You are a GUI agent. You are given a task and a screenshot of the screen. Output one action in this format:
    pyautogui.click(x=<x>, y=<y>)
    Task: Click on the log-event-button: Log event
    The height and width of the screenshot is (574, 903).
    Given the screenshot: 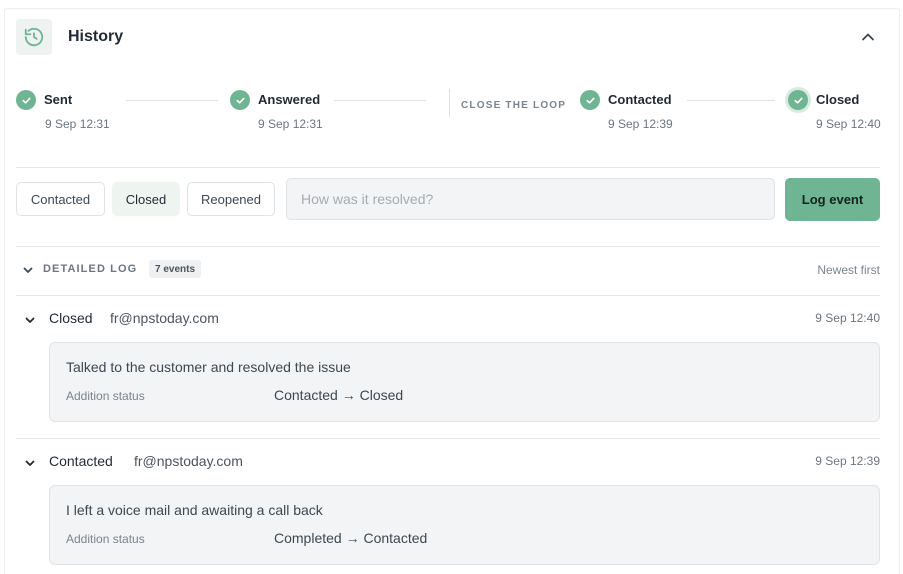 What is the action you would take?
    pyautogui.click(x=832, y=199)
    